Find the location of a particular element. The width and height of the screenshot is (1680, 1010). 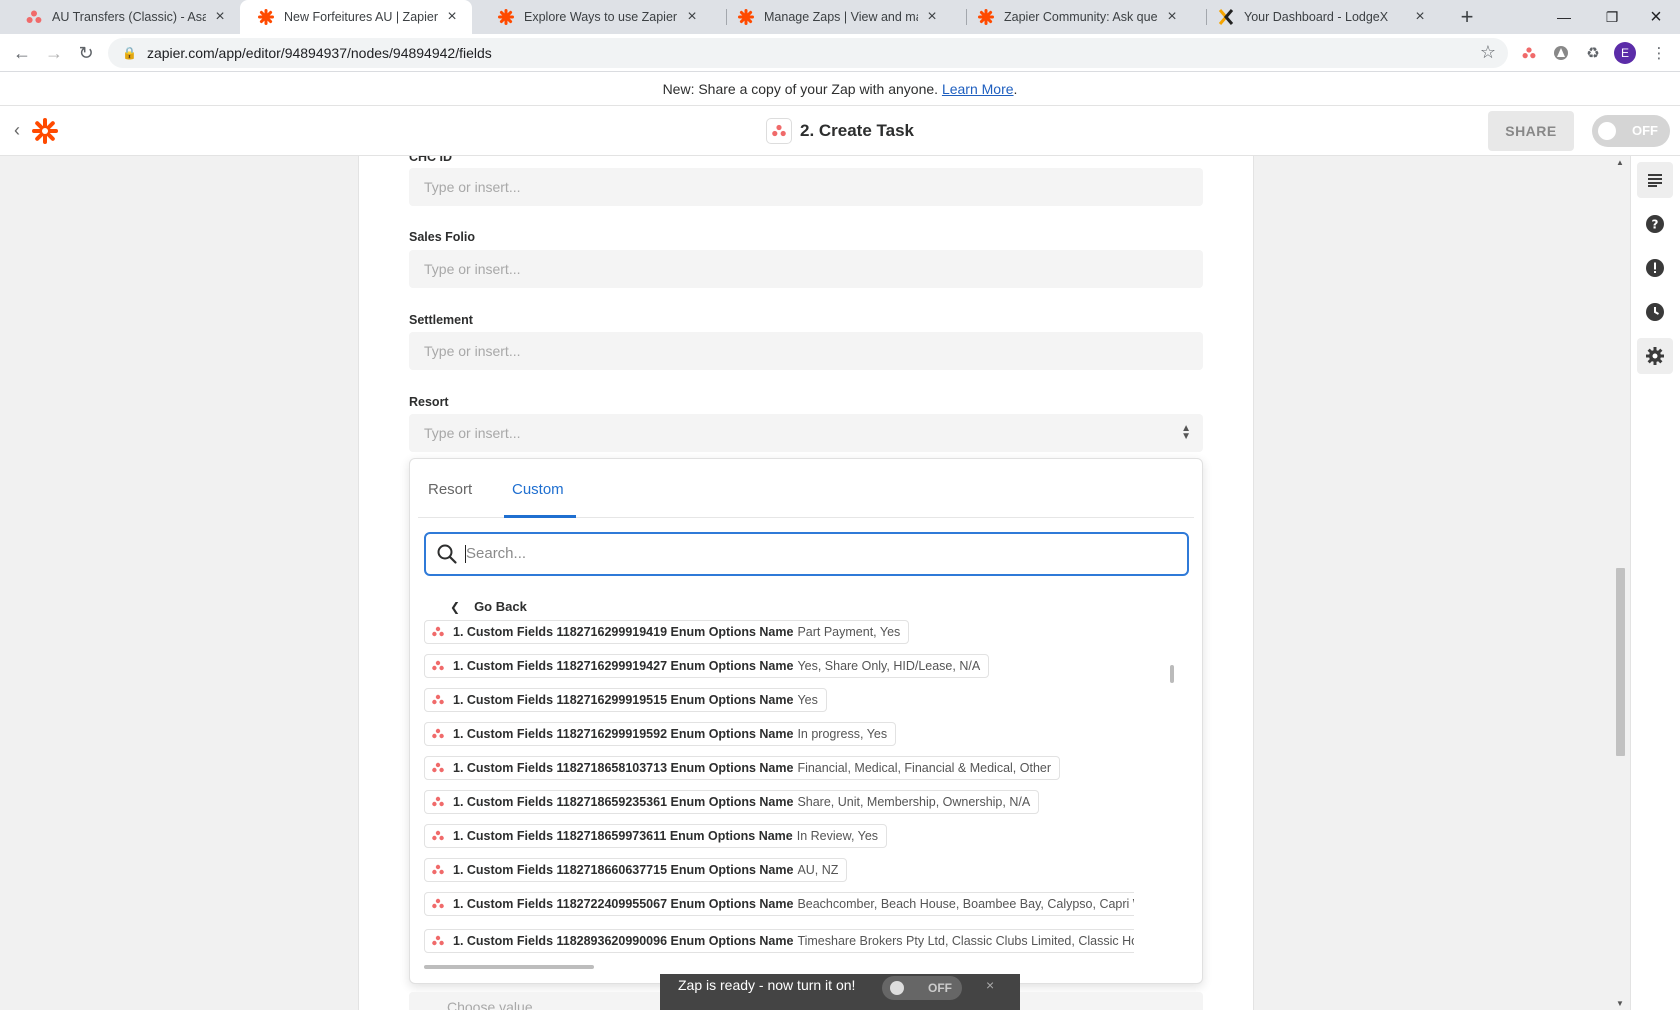

browser-tab: Zapier Community: Ask question × is located at coordinates (1076, 17).